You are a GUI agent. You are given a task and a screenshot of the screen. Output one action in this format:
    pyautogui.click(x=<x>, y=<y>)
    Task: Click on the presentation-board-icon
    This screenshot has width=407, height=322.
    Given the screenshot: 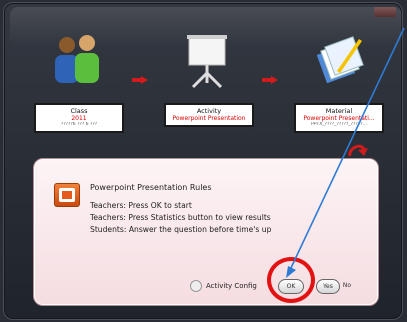 What is the action you would take?
    pyautogui.click(x=207, y=61)
    